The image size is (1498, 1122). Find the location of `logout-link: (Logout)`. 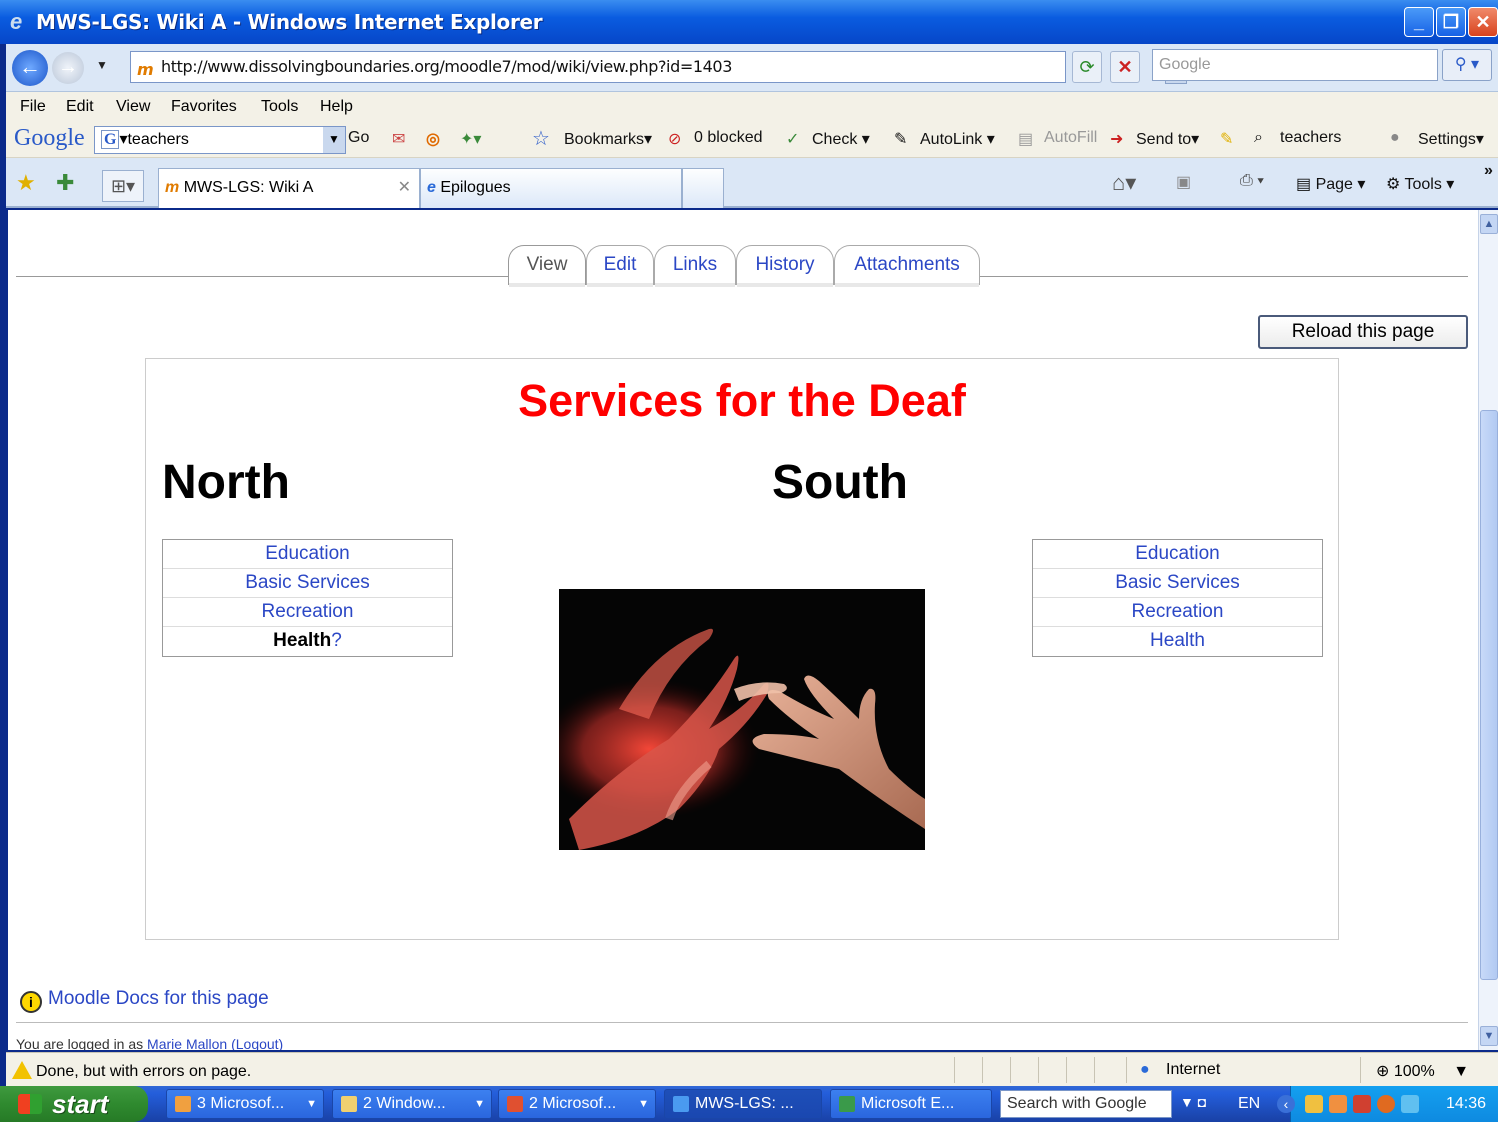

logout-link: (Logout) is located at coordinates (257, 1043).